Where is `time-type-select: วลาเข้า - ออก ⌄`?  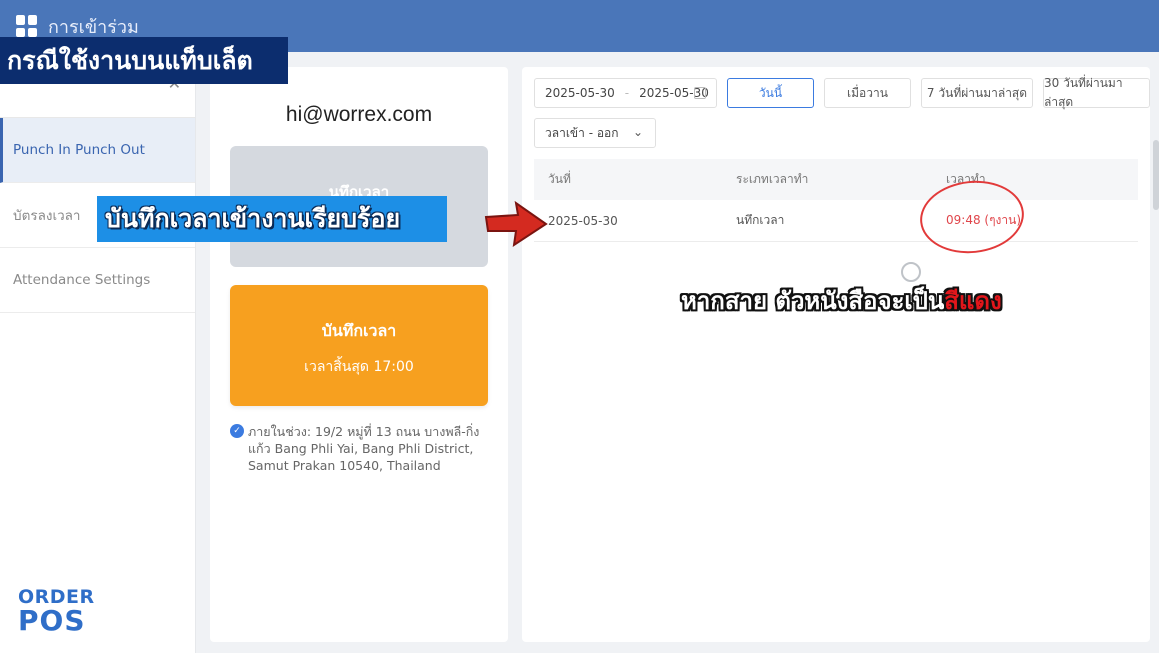 time-type-select: วลาเข้า - ออก ⌄ is located at coordinates (595, 133).